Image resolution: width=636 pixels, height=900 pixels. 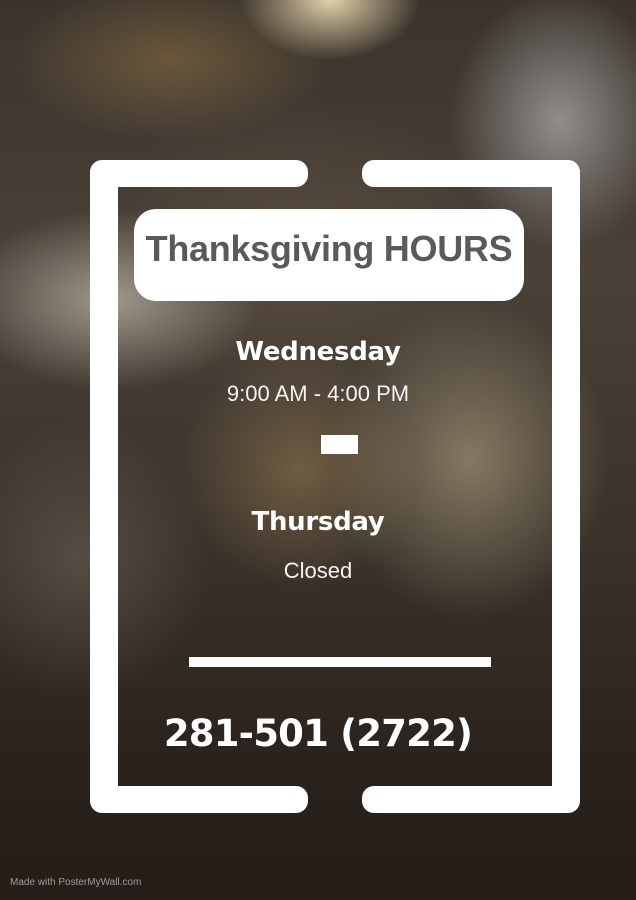 What do you see at coordinates (340, 662) in the screenshot?
I see `long-divider` at bounding box center [340, 662].